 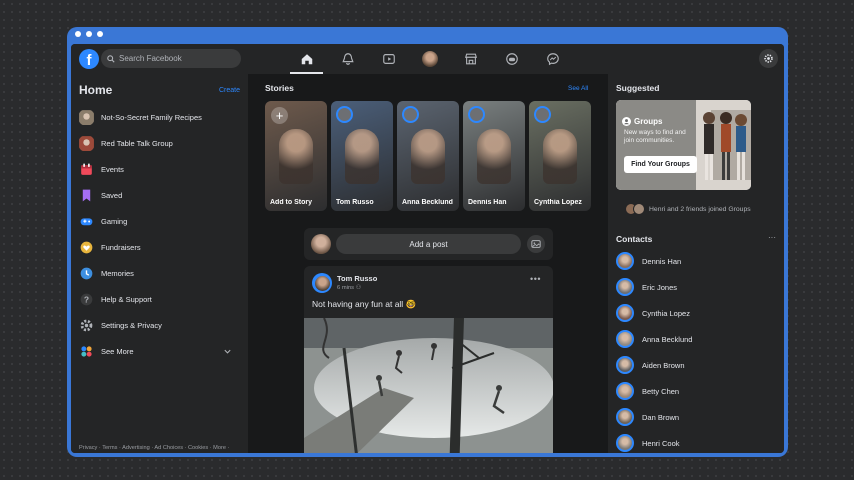 What do you see at coordinates (427, 202) in the screenshot?
I see `story-name: Anna Becklund` at bounding box center [427, 202].